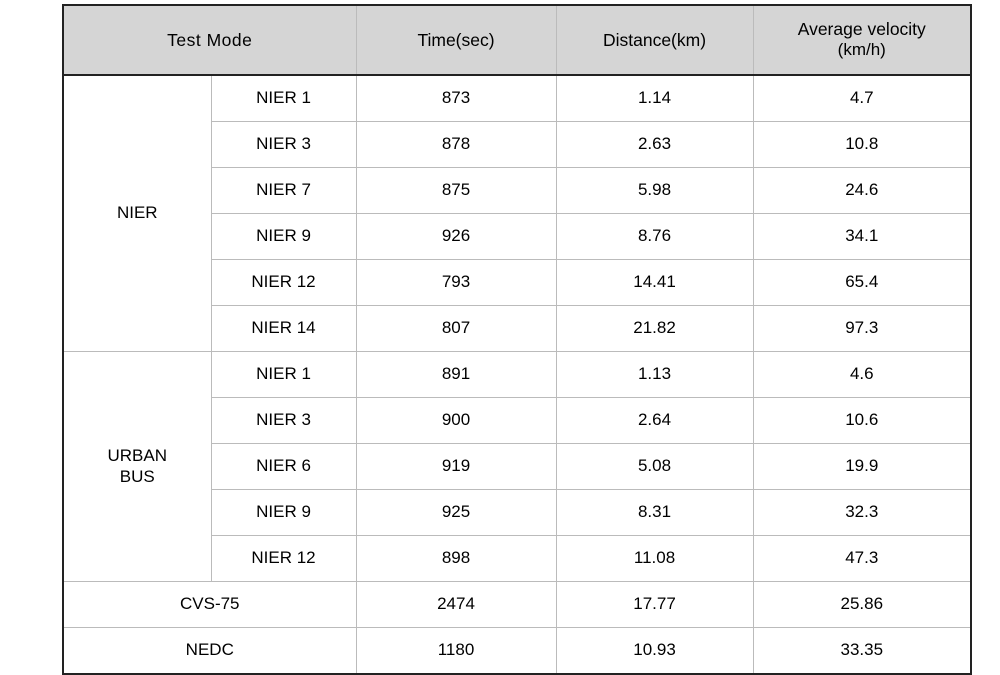 This screenshot has height=675, width=1000. I want to click on cell-time: 925, so click(456, 512).